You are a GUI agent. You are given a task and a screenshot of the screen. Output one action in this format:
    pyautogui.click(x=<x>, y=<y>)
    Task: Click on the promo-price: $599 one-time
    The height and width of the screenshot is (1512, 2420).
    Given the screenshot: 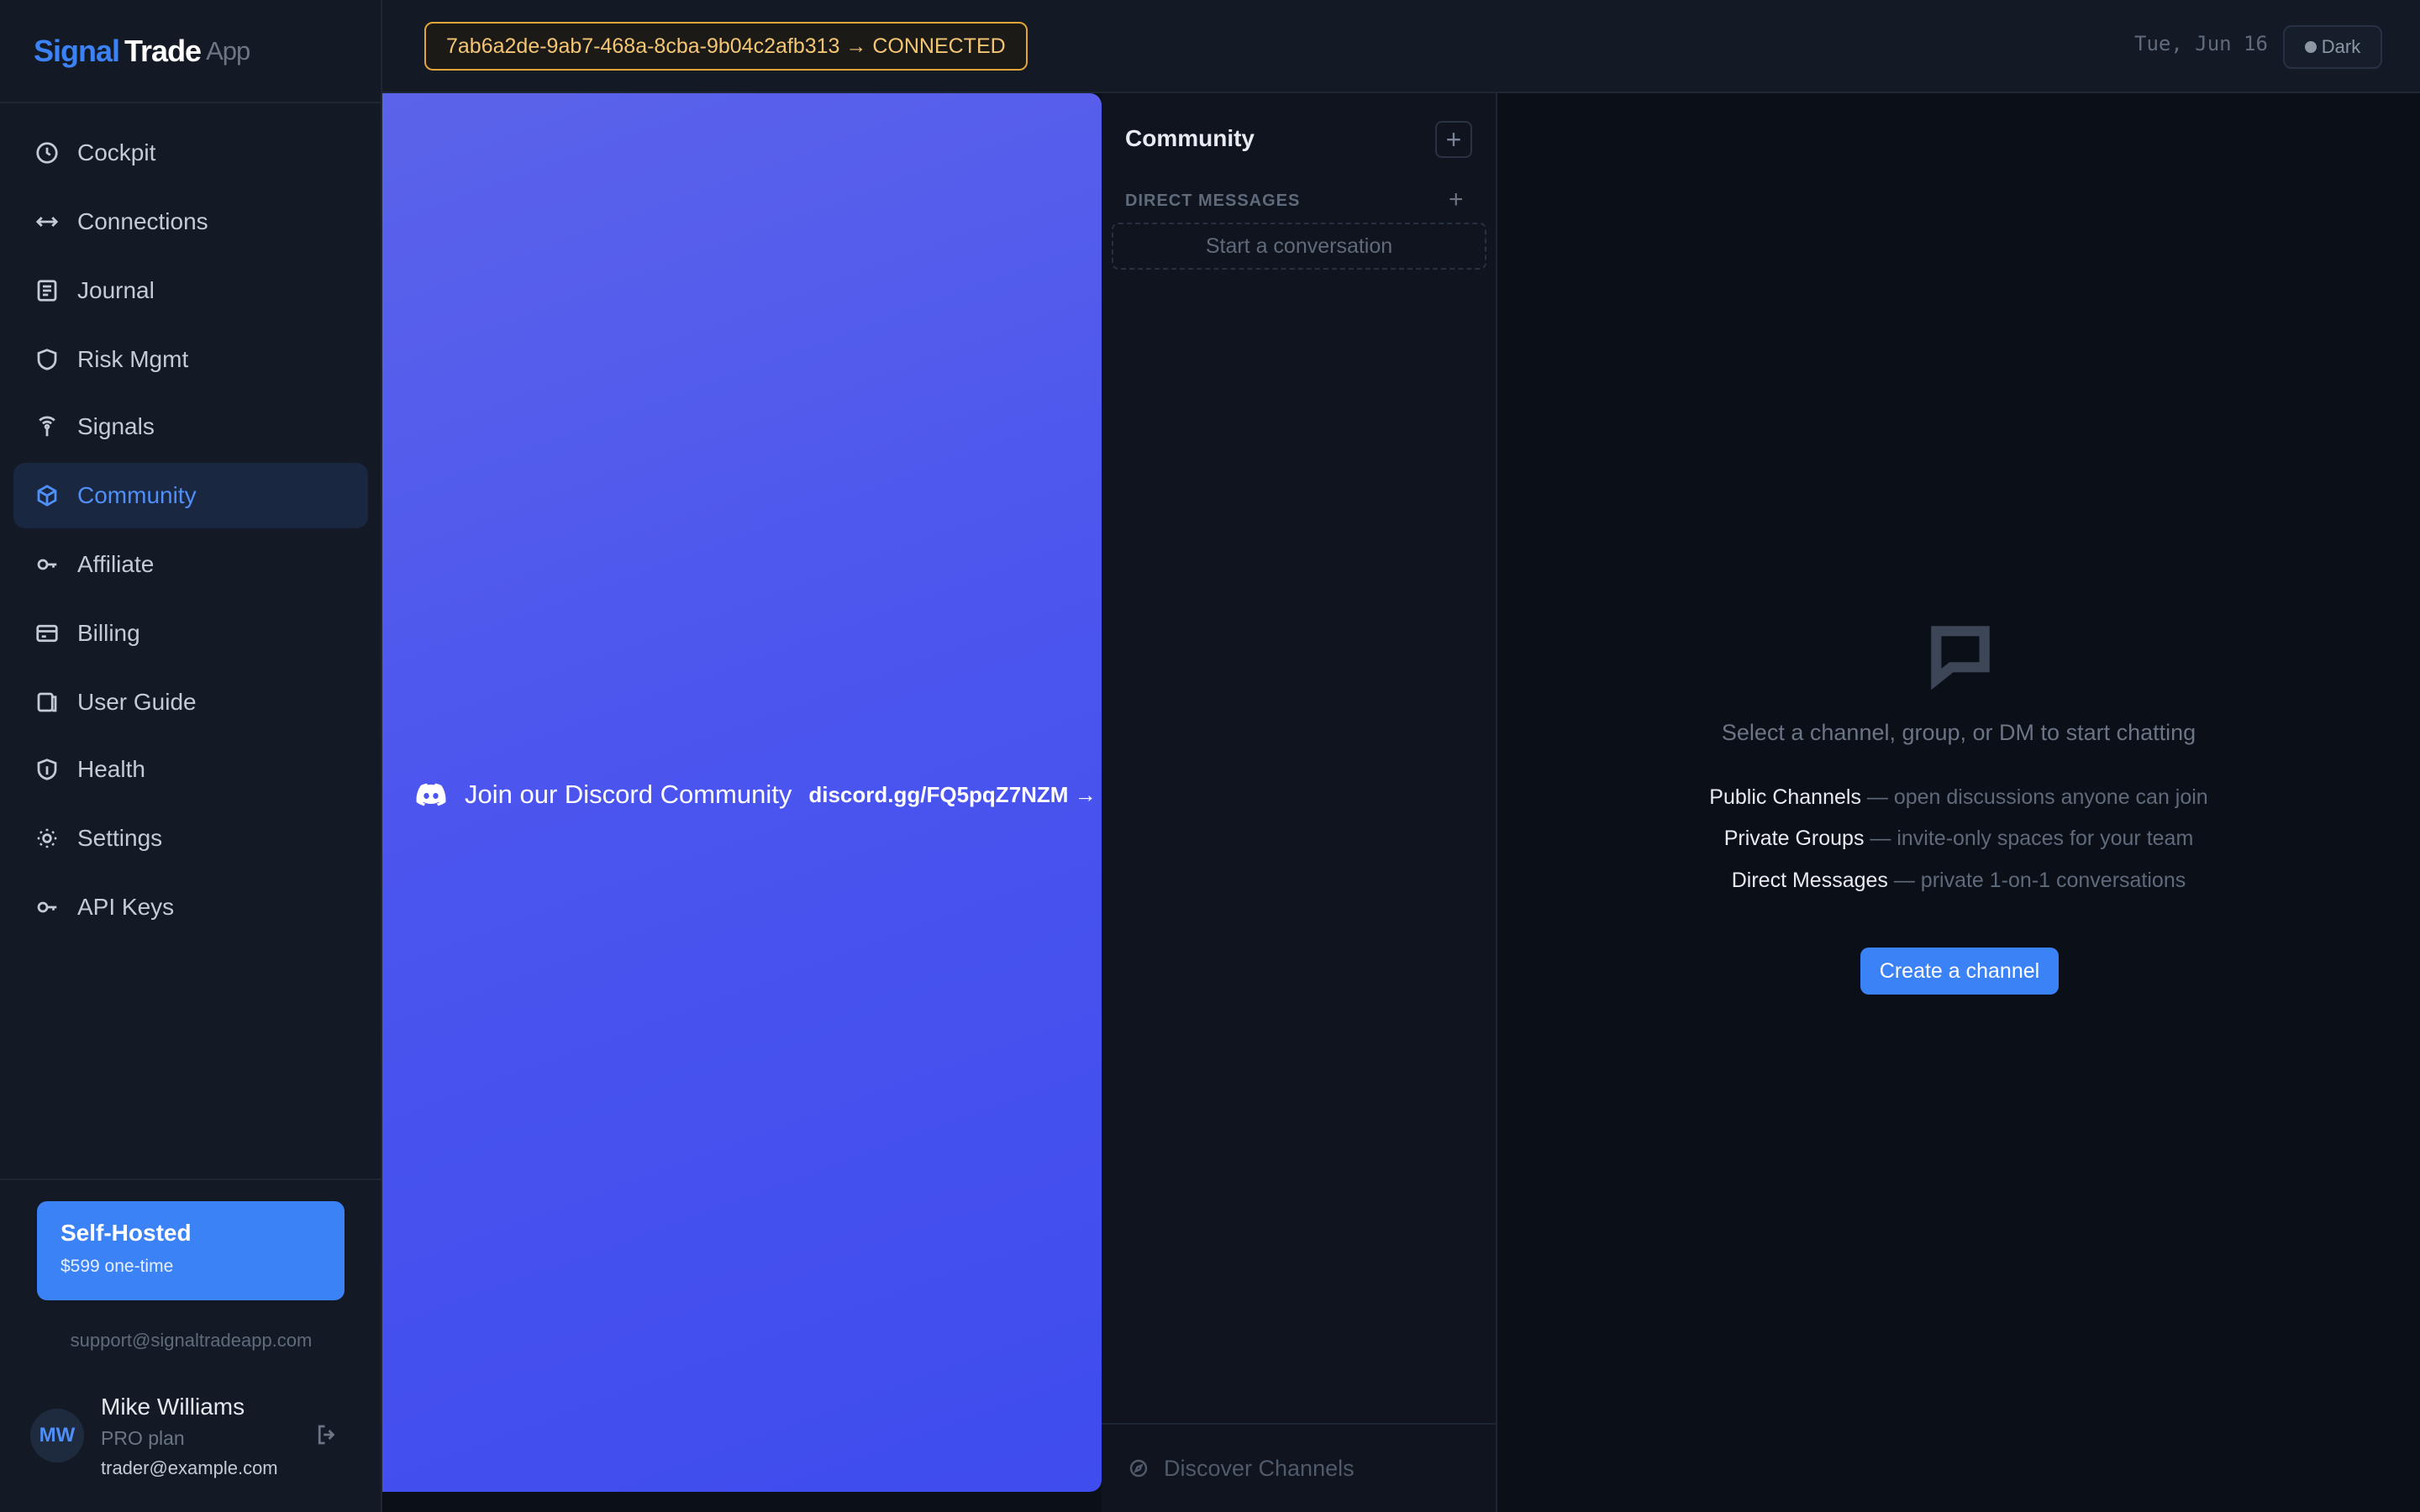 What is the action you would take?
    pyautogui.click(x=117, y=1266)
    